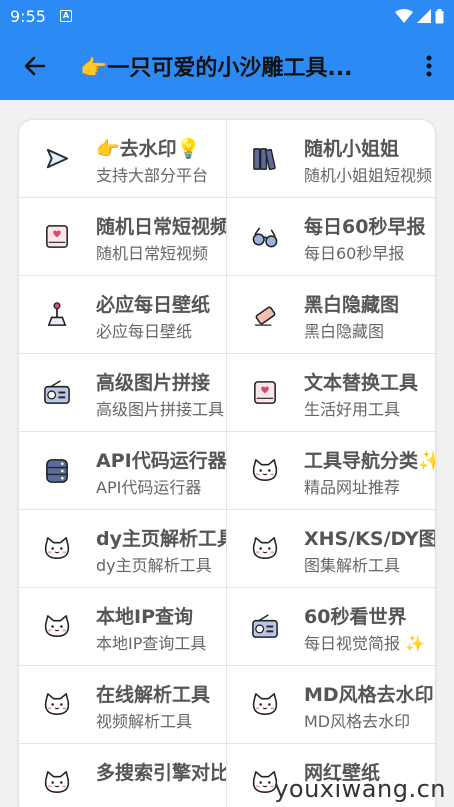 This screenshot has height=807, width=454. Describe the element at coordinates (57, 158) in the screenshot. I see `play-arrow-icon` at that location.